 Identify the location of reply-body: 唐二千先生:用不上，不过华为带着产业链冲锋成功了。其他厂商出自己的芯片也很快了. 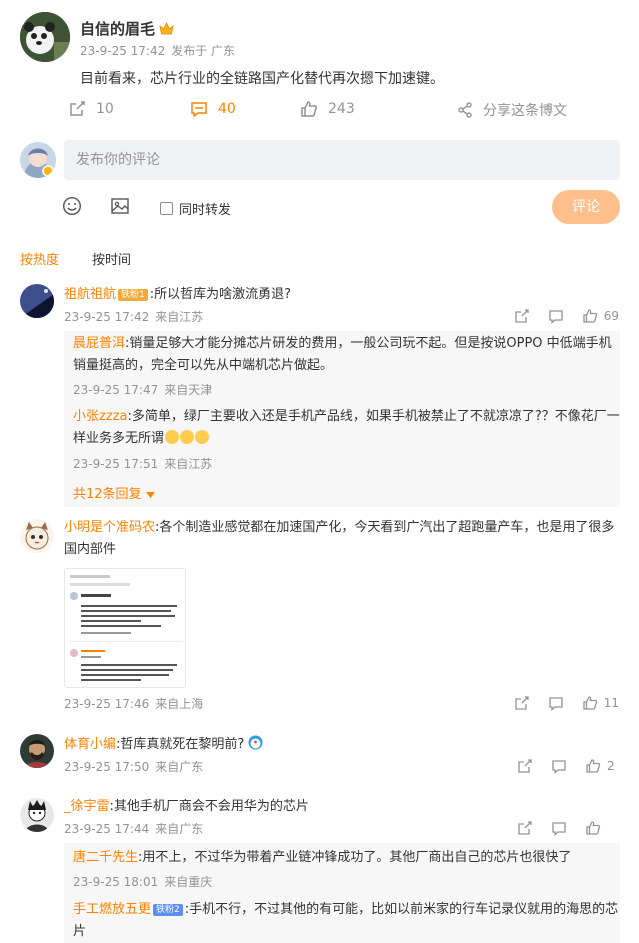
(346, 858).